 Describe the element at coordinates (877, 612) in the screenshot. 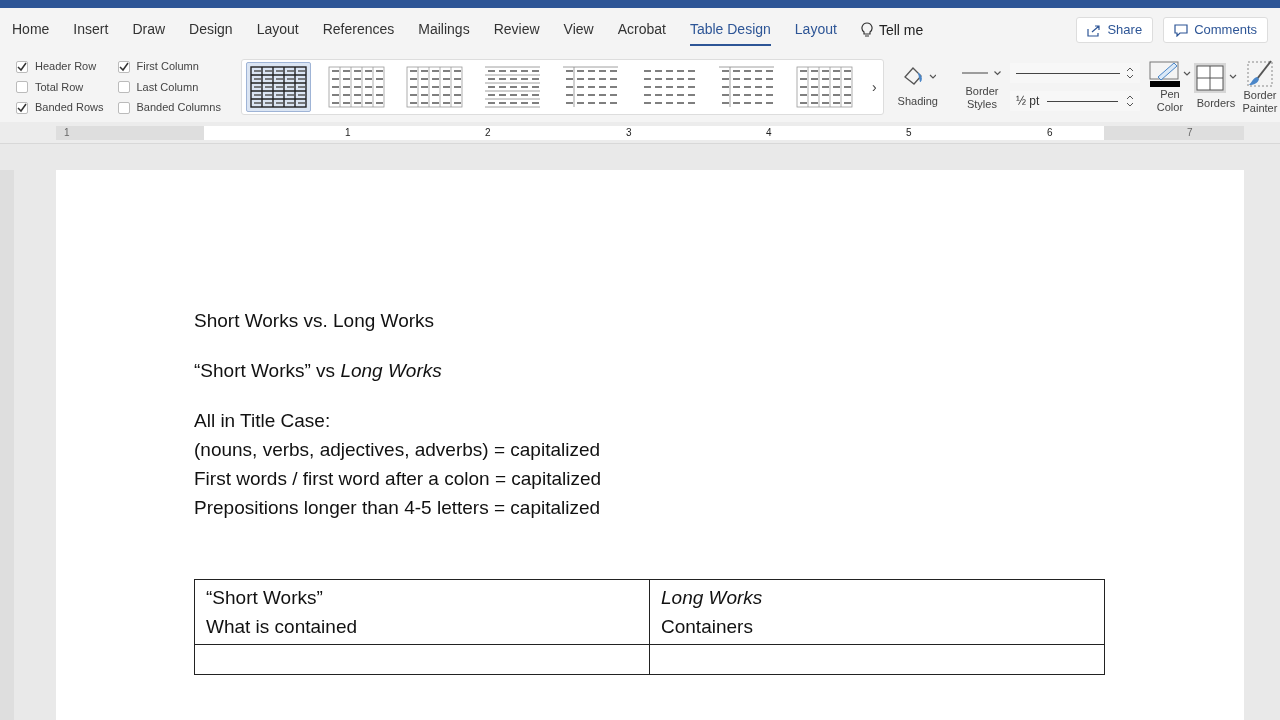

I see `table-cell: Long Works Containers` at that location.